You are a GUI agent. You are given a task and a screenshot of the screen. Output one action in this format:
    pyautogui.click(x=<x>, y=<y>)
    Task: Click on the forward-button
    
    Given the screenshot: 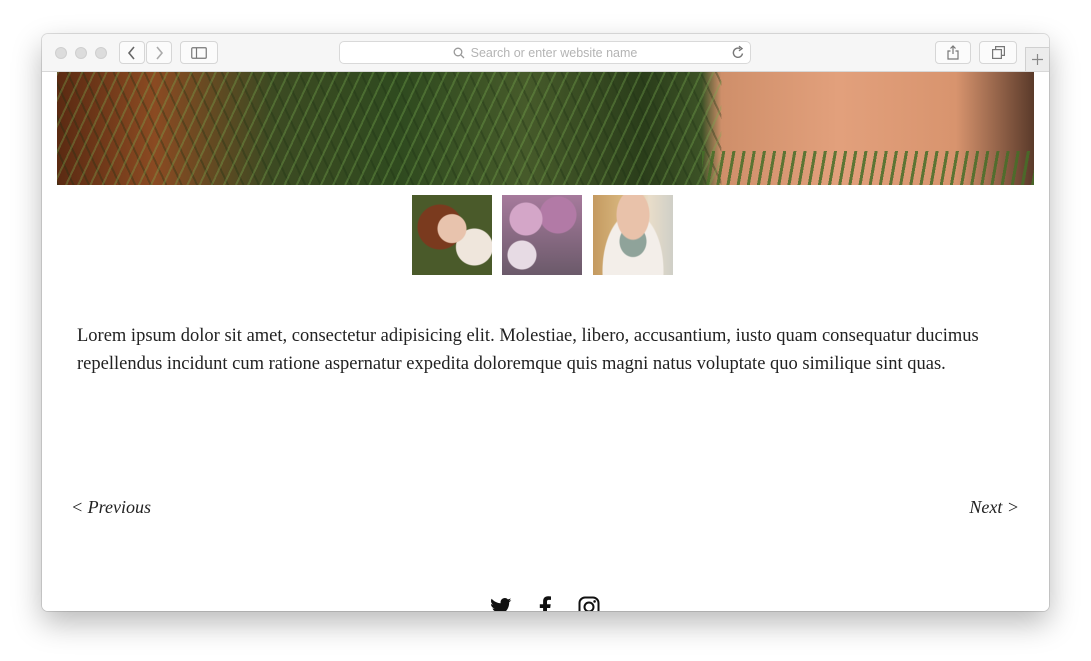 What is the action you would take?
    pyautogui.click(x=159, y=52)
    